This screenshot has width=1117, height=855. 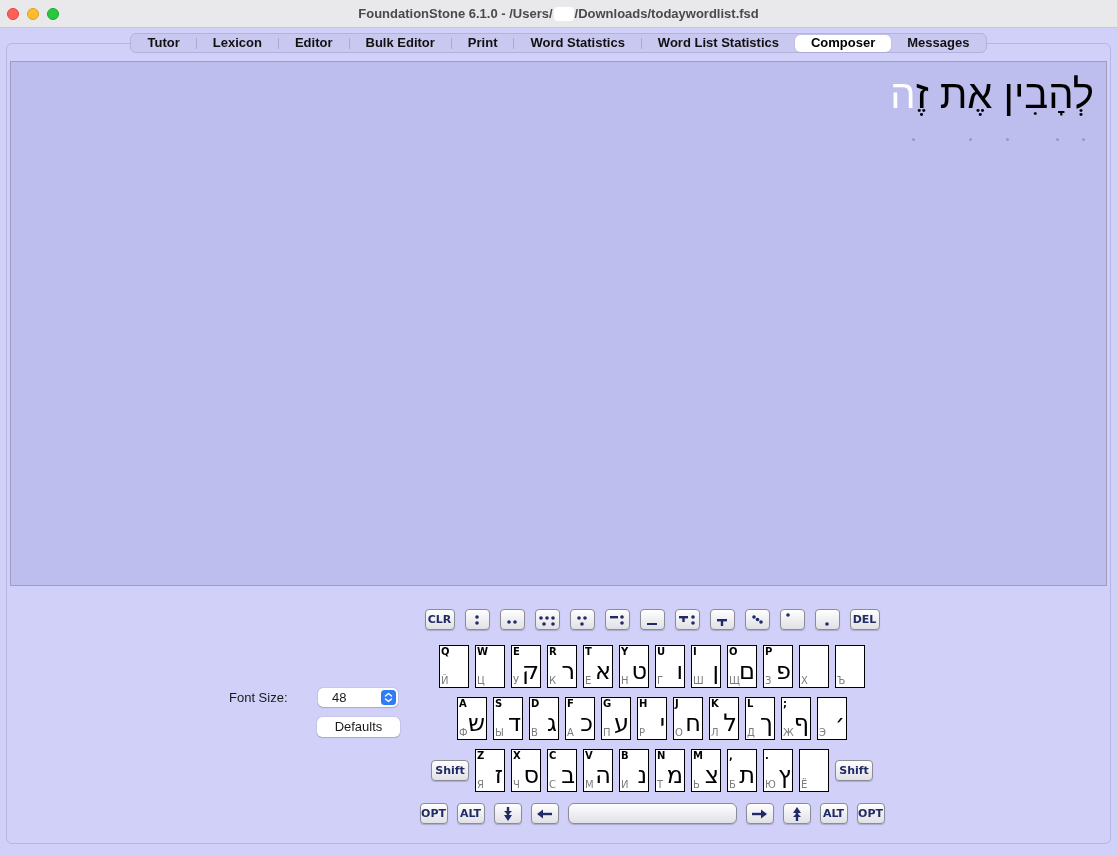 I want to click on latin-letter: M, so click(x=698, y=755).